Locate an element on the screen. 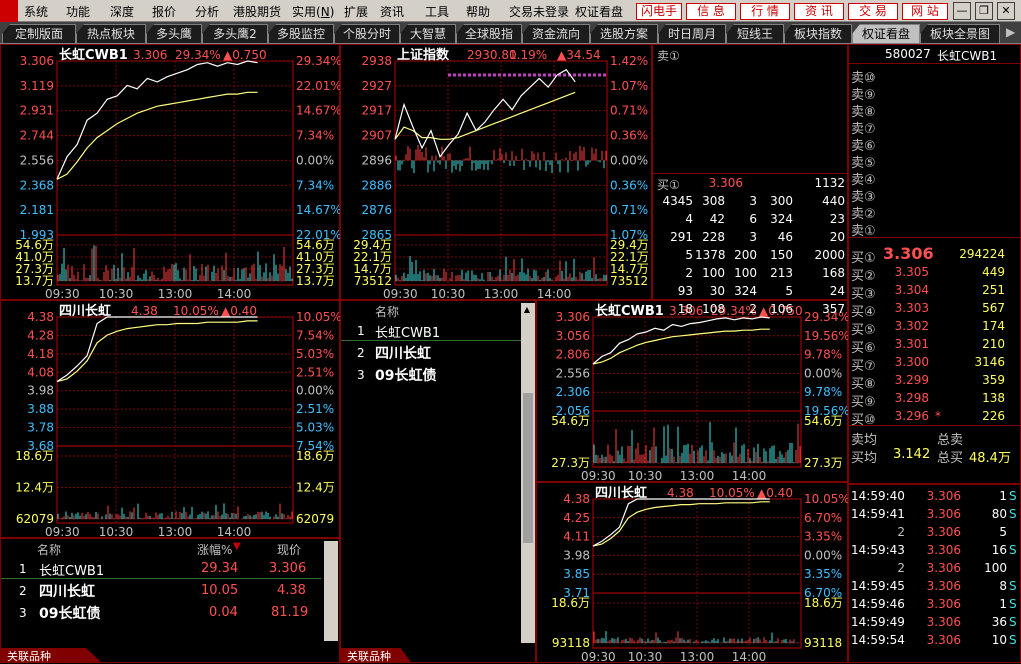 This screenshot has width=1021, height=664. menu-system: 系统 is located at coordinates (36, 11).